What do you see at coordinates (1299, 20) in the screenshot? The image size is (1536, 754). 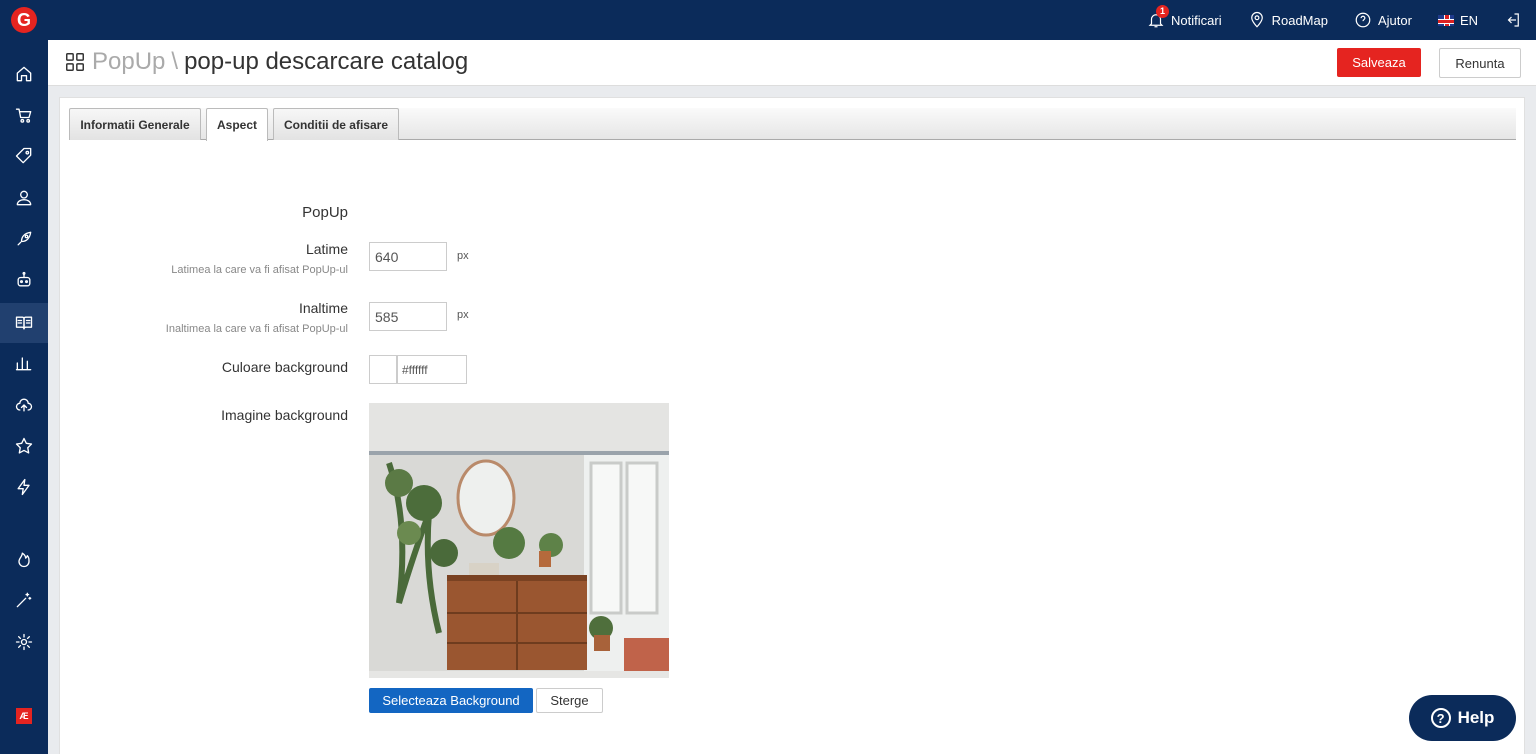 I see `roadmap-label: RoadMap` at bounding box center [1299, 20].